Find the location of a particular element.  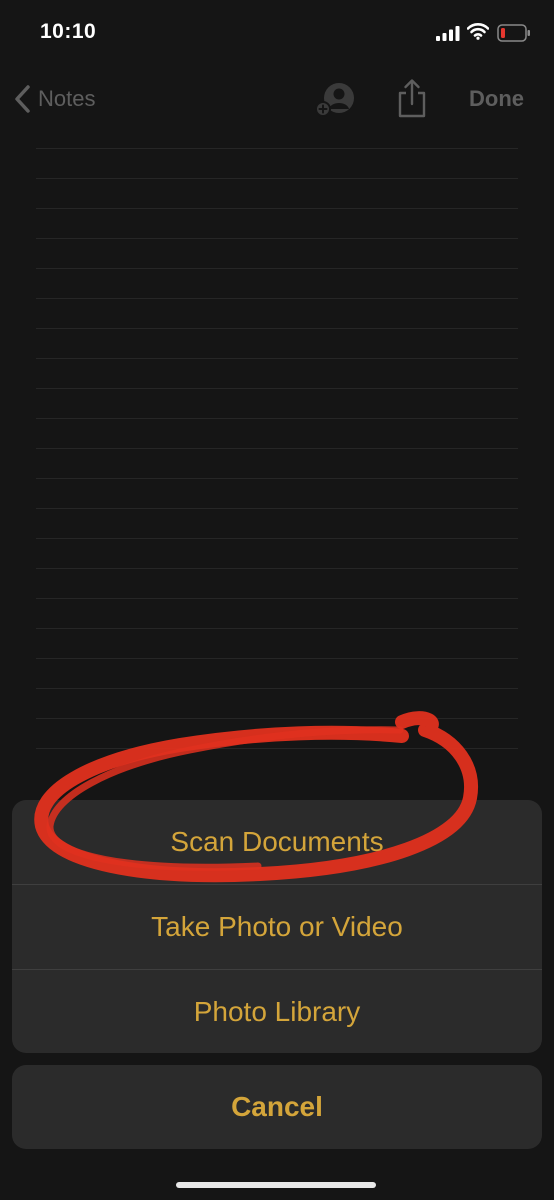

add-person-icon is located at coordinates (335, 99).